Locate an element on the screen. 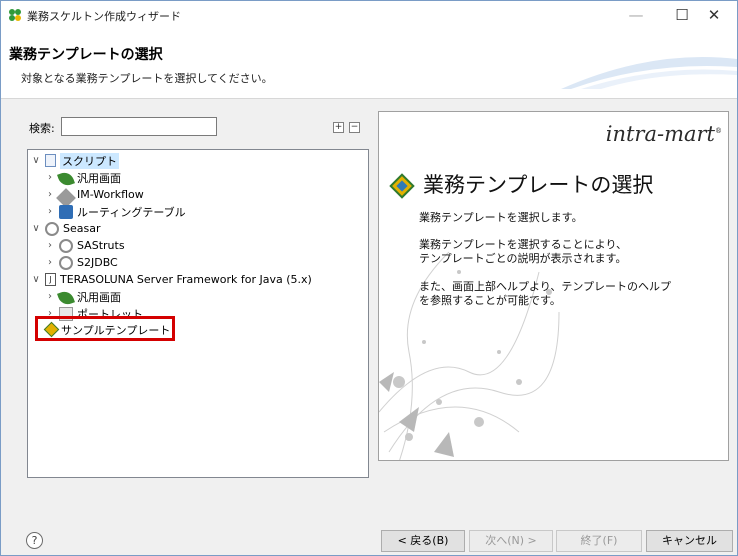 The height and width of the screenshot is (556, 738). tree-node-routing-table: › ルーティングテーブル is located at coordinates (115, 211).